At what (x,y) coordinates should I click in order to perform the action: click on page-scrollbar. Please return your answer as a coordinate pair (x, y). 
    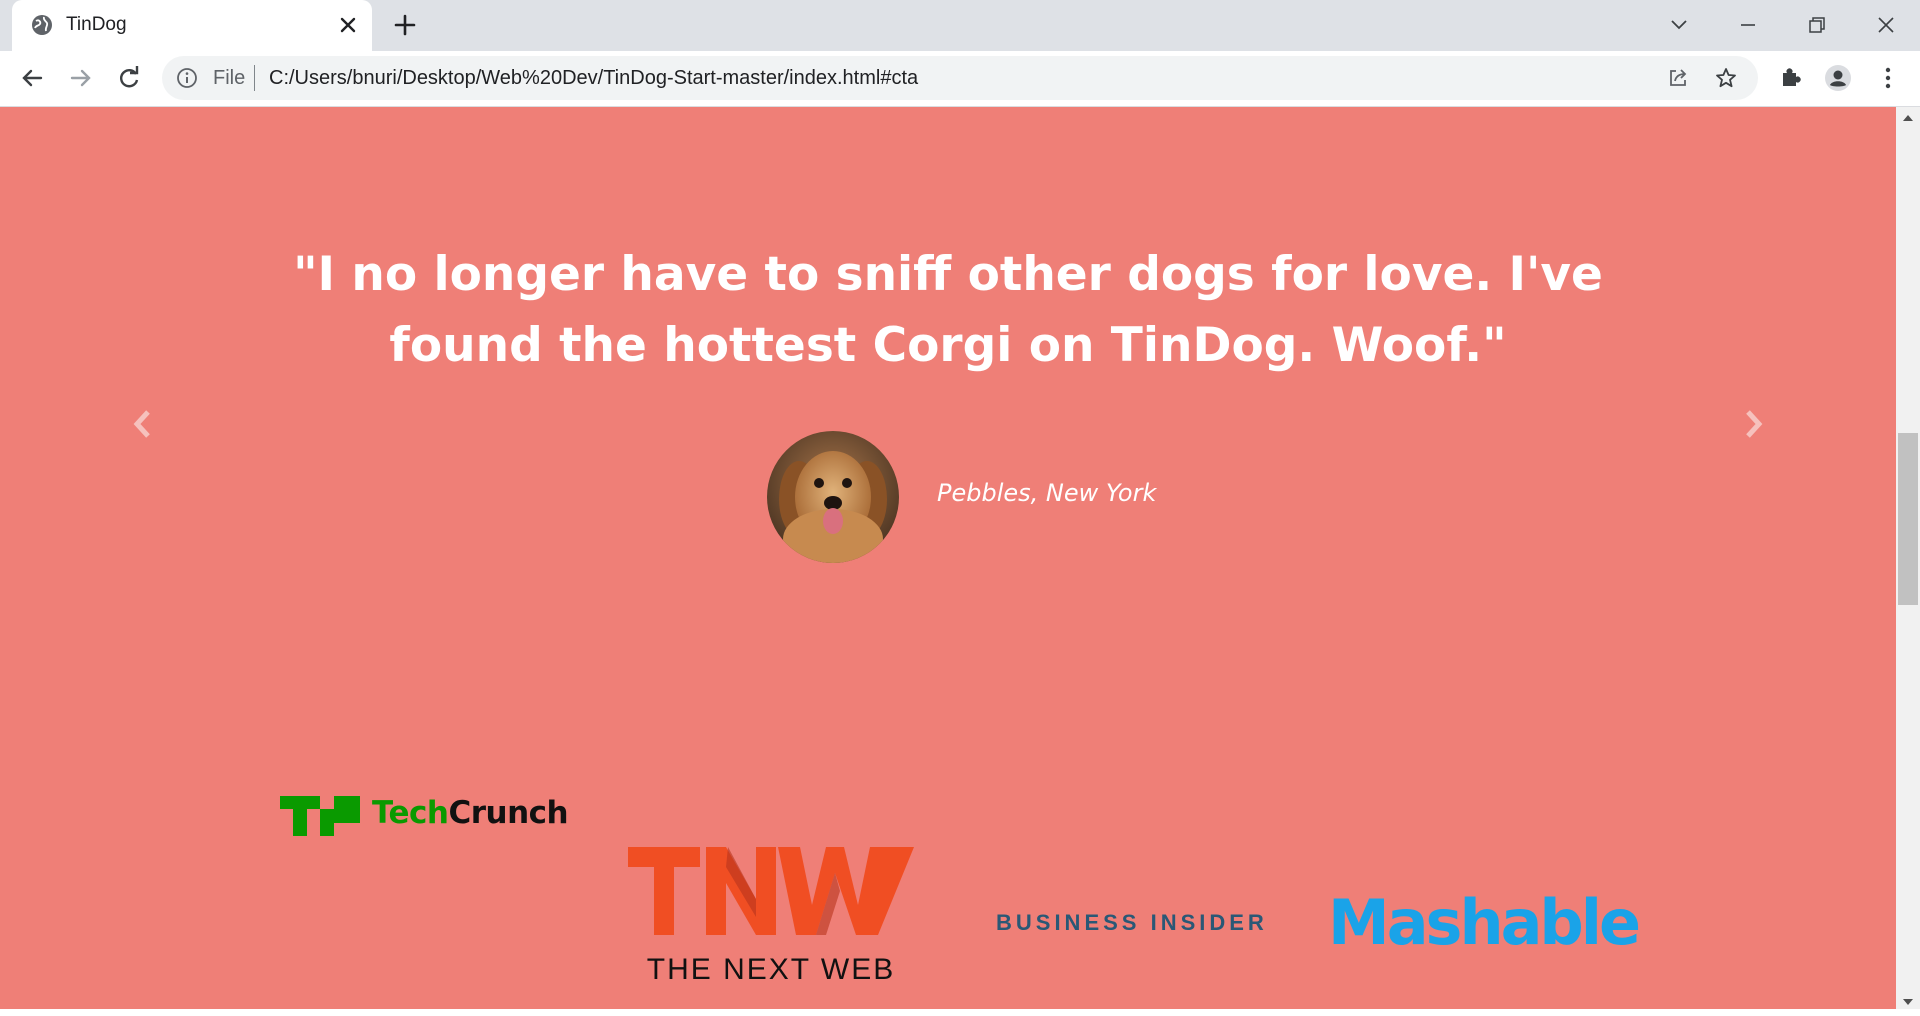
    Looking at the image, I should click on (1908, 558).